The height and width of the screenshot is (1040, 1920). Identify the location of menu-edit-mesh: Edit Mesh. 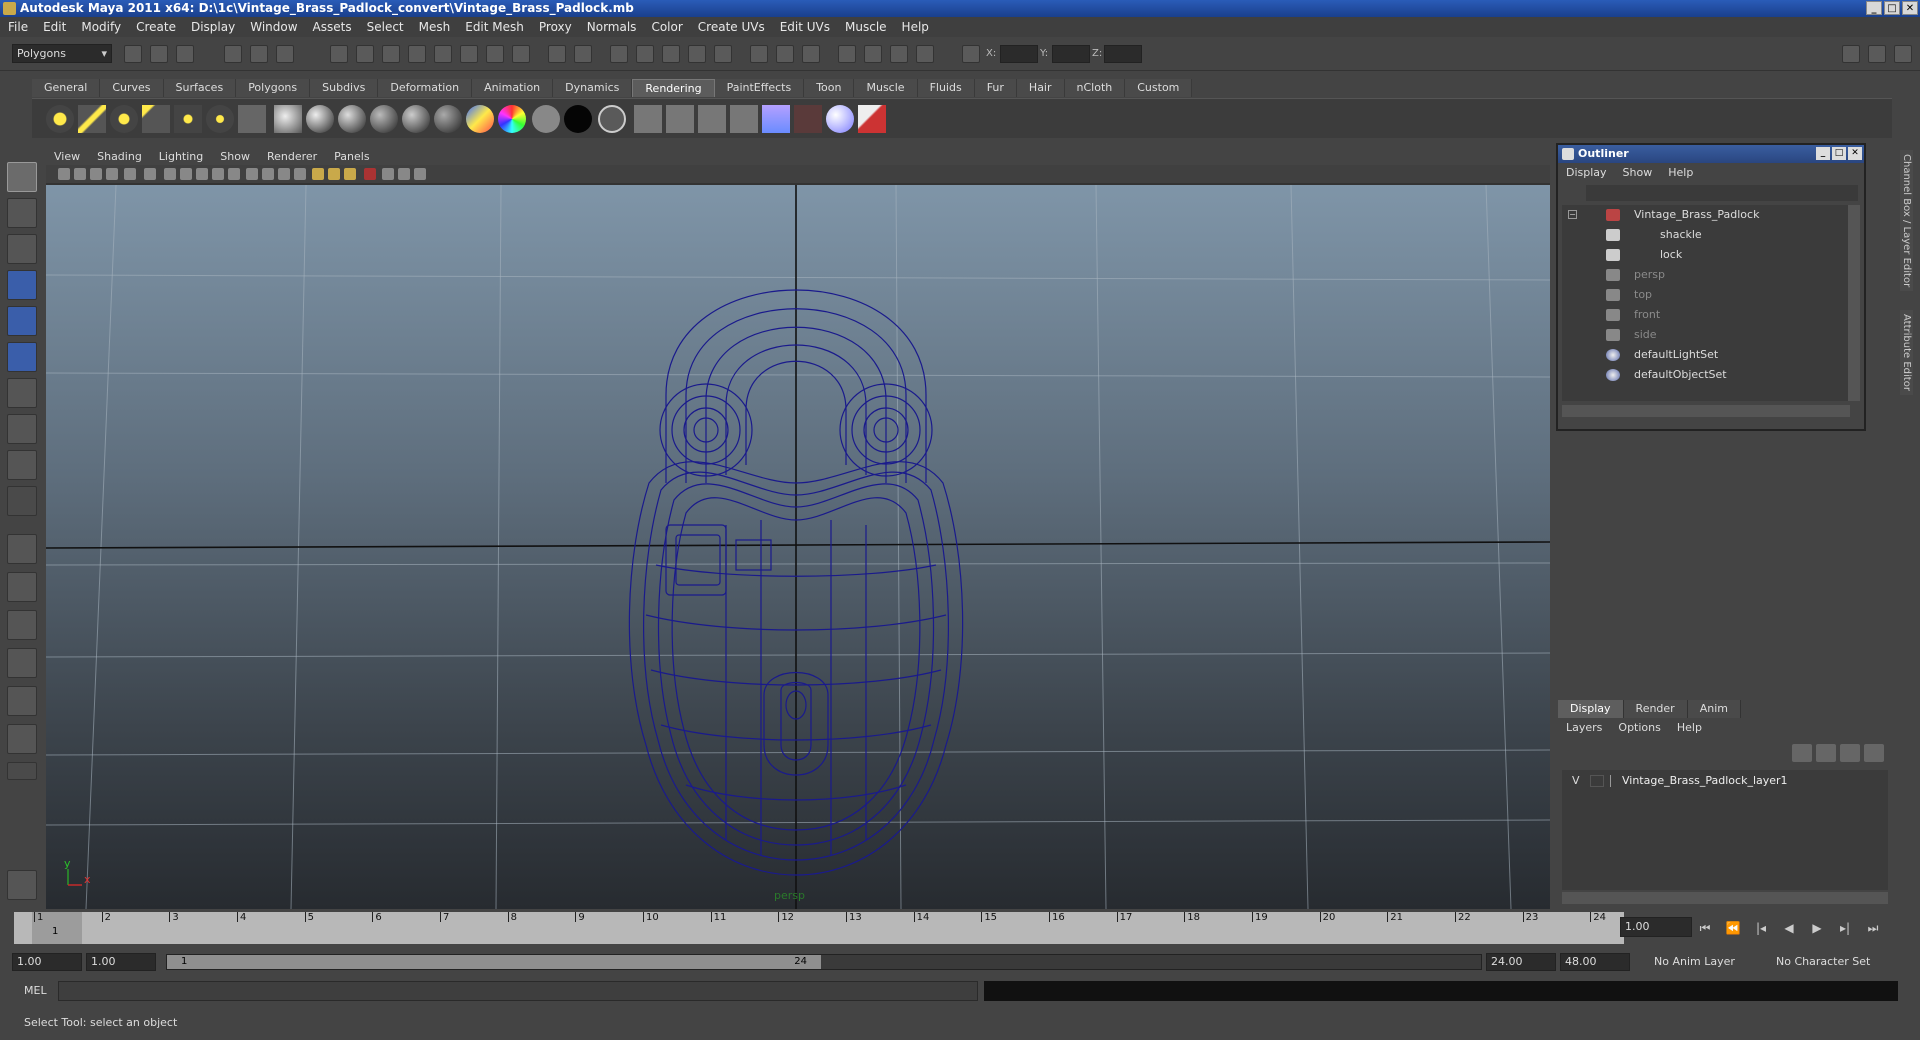
(494, 27).